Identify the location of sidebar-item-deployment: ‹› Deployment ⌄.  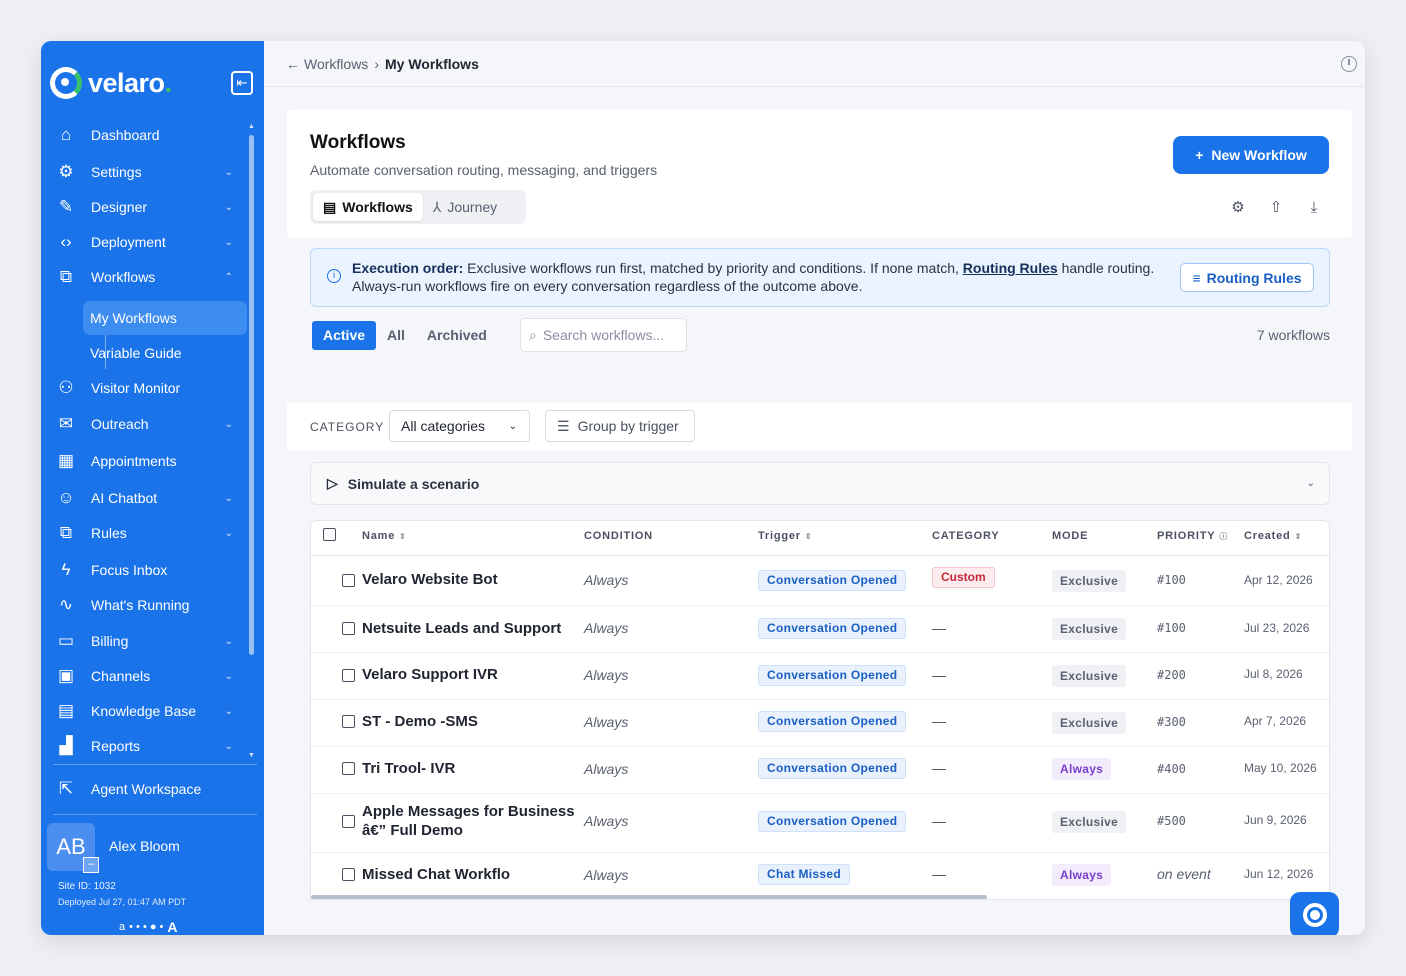
(150, 242).